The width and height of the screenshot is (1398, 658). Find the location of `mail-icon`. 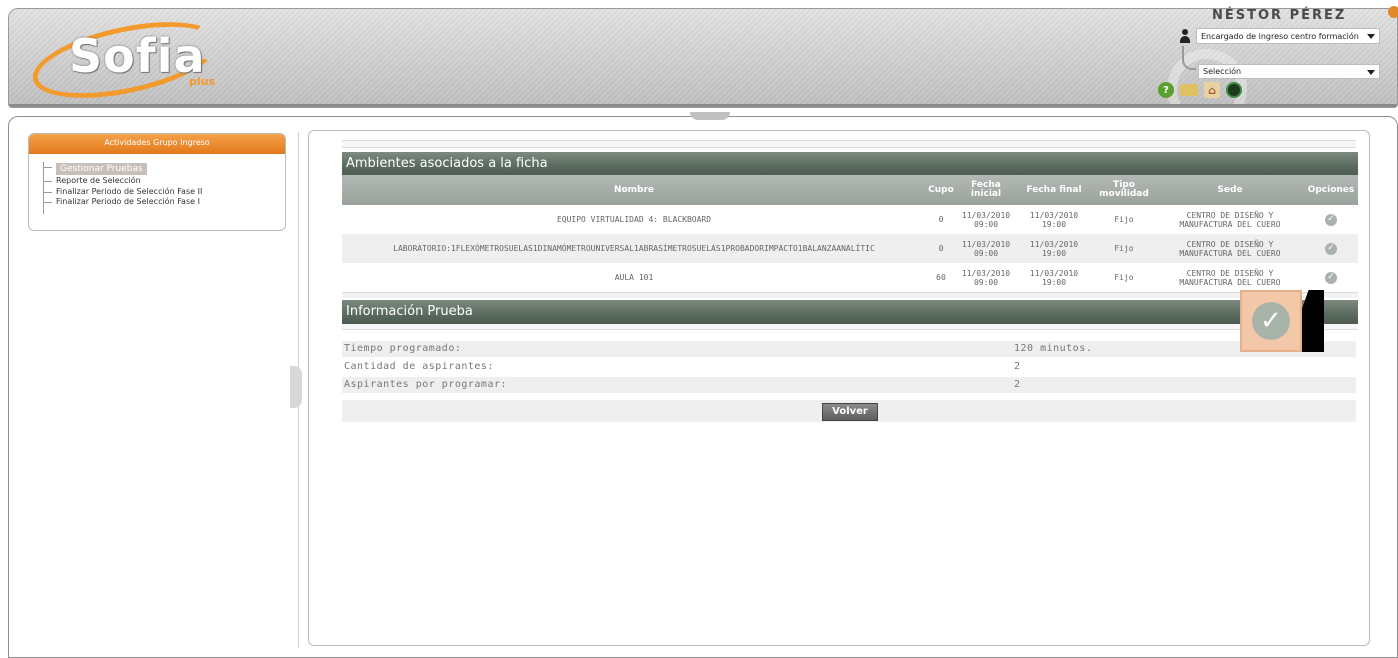

mail-icon is located at coordinates (1189, 90).